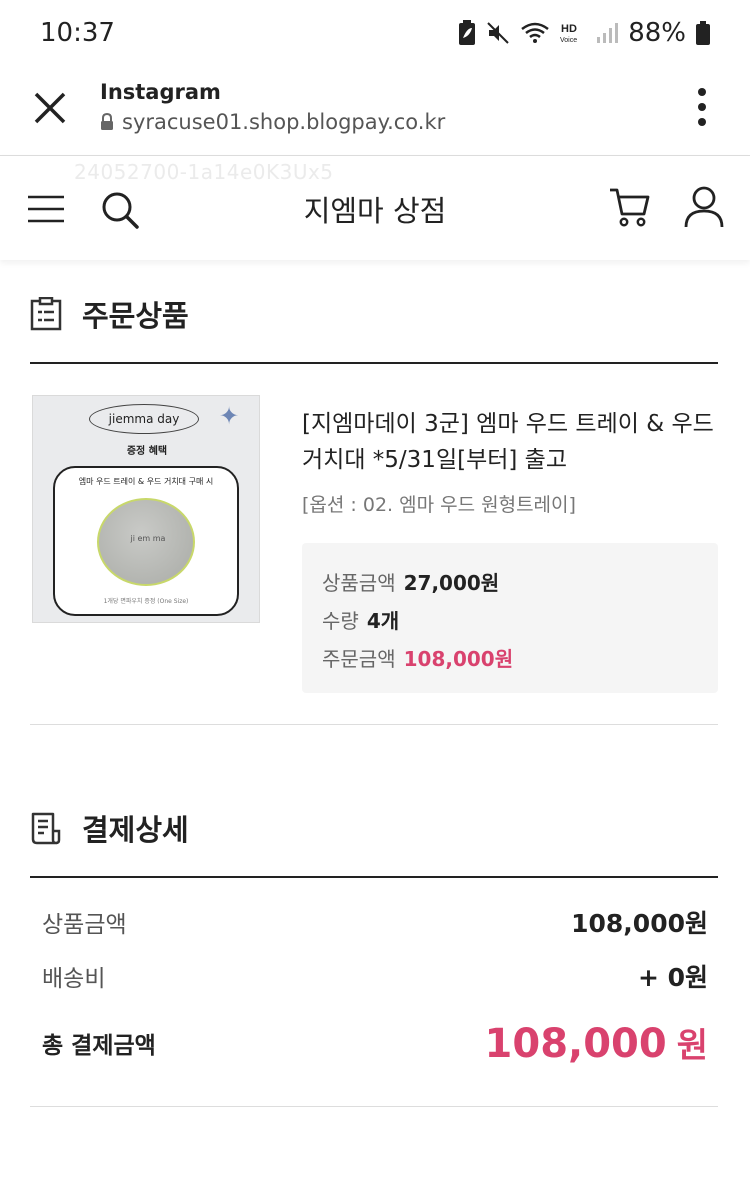 The image size is (750, 1188). I want to click on url-text: syracuse01.shop.blogpay.co.kr, so click(284, 122).